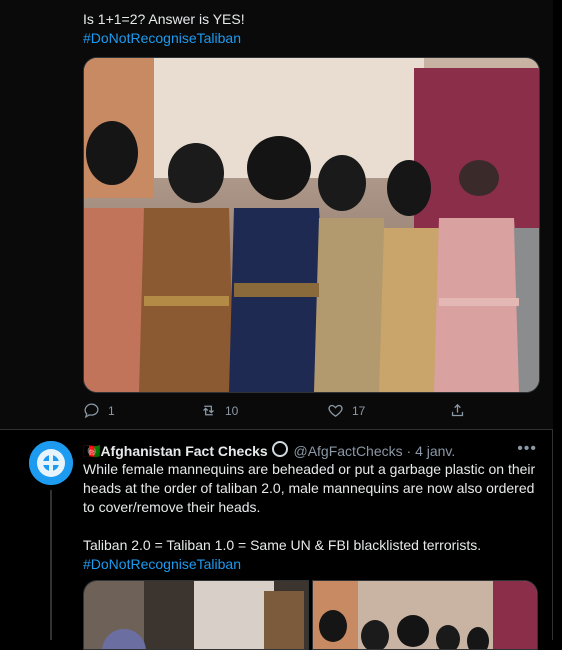 This screenshot has height=650, width=562. I want to click on reply-icon, so click(91, 411).